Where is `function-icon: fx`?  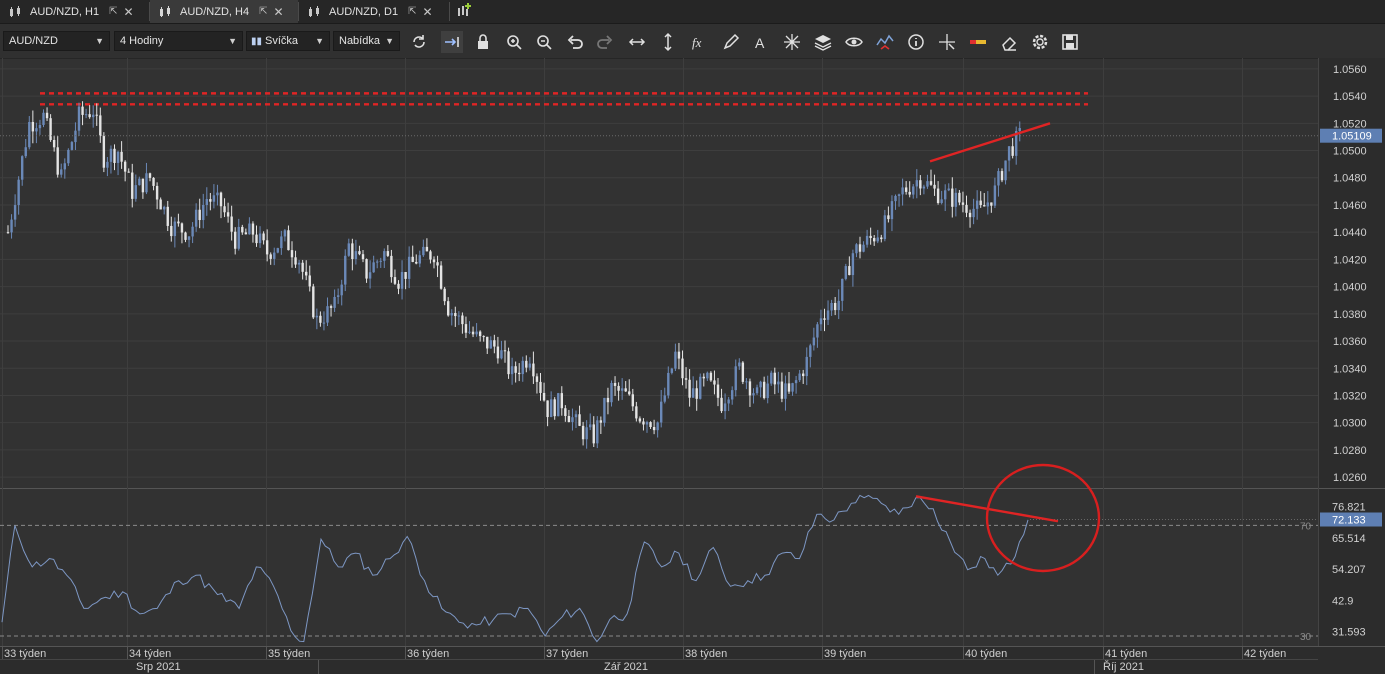
function-icon: fx is located at coordinates (699, 42).